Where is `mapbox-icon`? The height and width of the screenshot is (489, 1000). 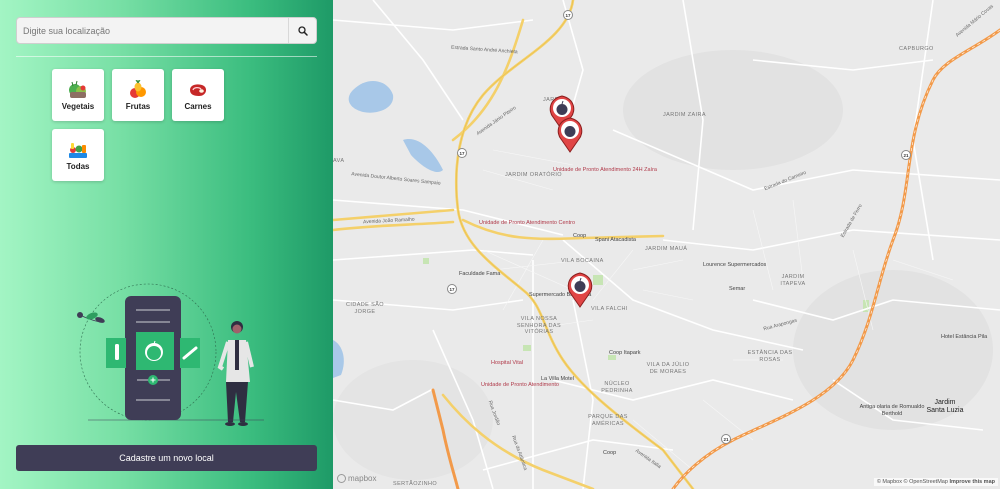 mapbox-icon is located at coordinates (341, 478).